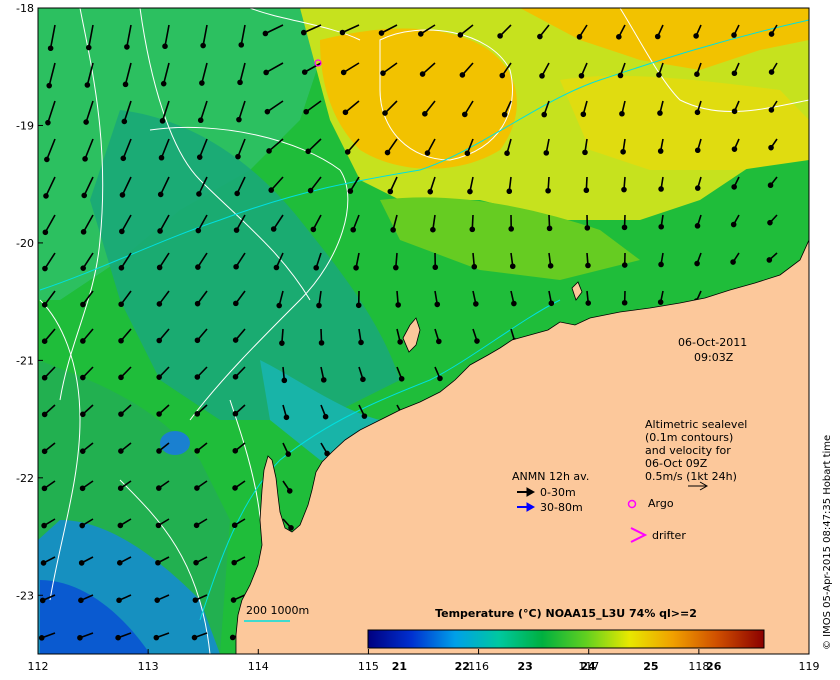 The image size is (840, 680). I want to click on velocity-note-line-2: (0.1m contours), so click(689, 437).